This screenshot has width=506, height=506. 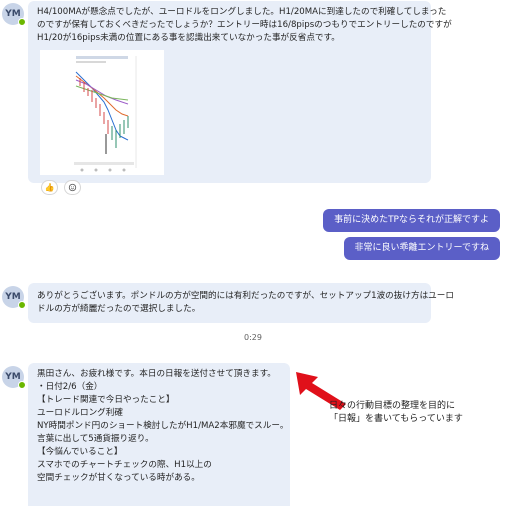 I want to click on reply-bubble: 非常に良い乖離エントリーですね, so click(x=421, y=248).